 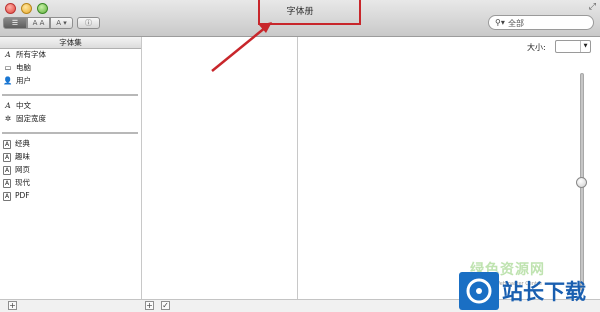 I want to click on logo-mark-icon, so click(x=479, y=291).